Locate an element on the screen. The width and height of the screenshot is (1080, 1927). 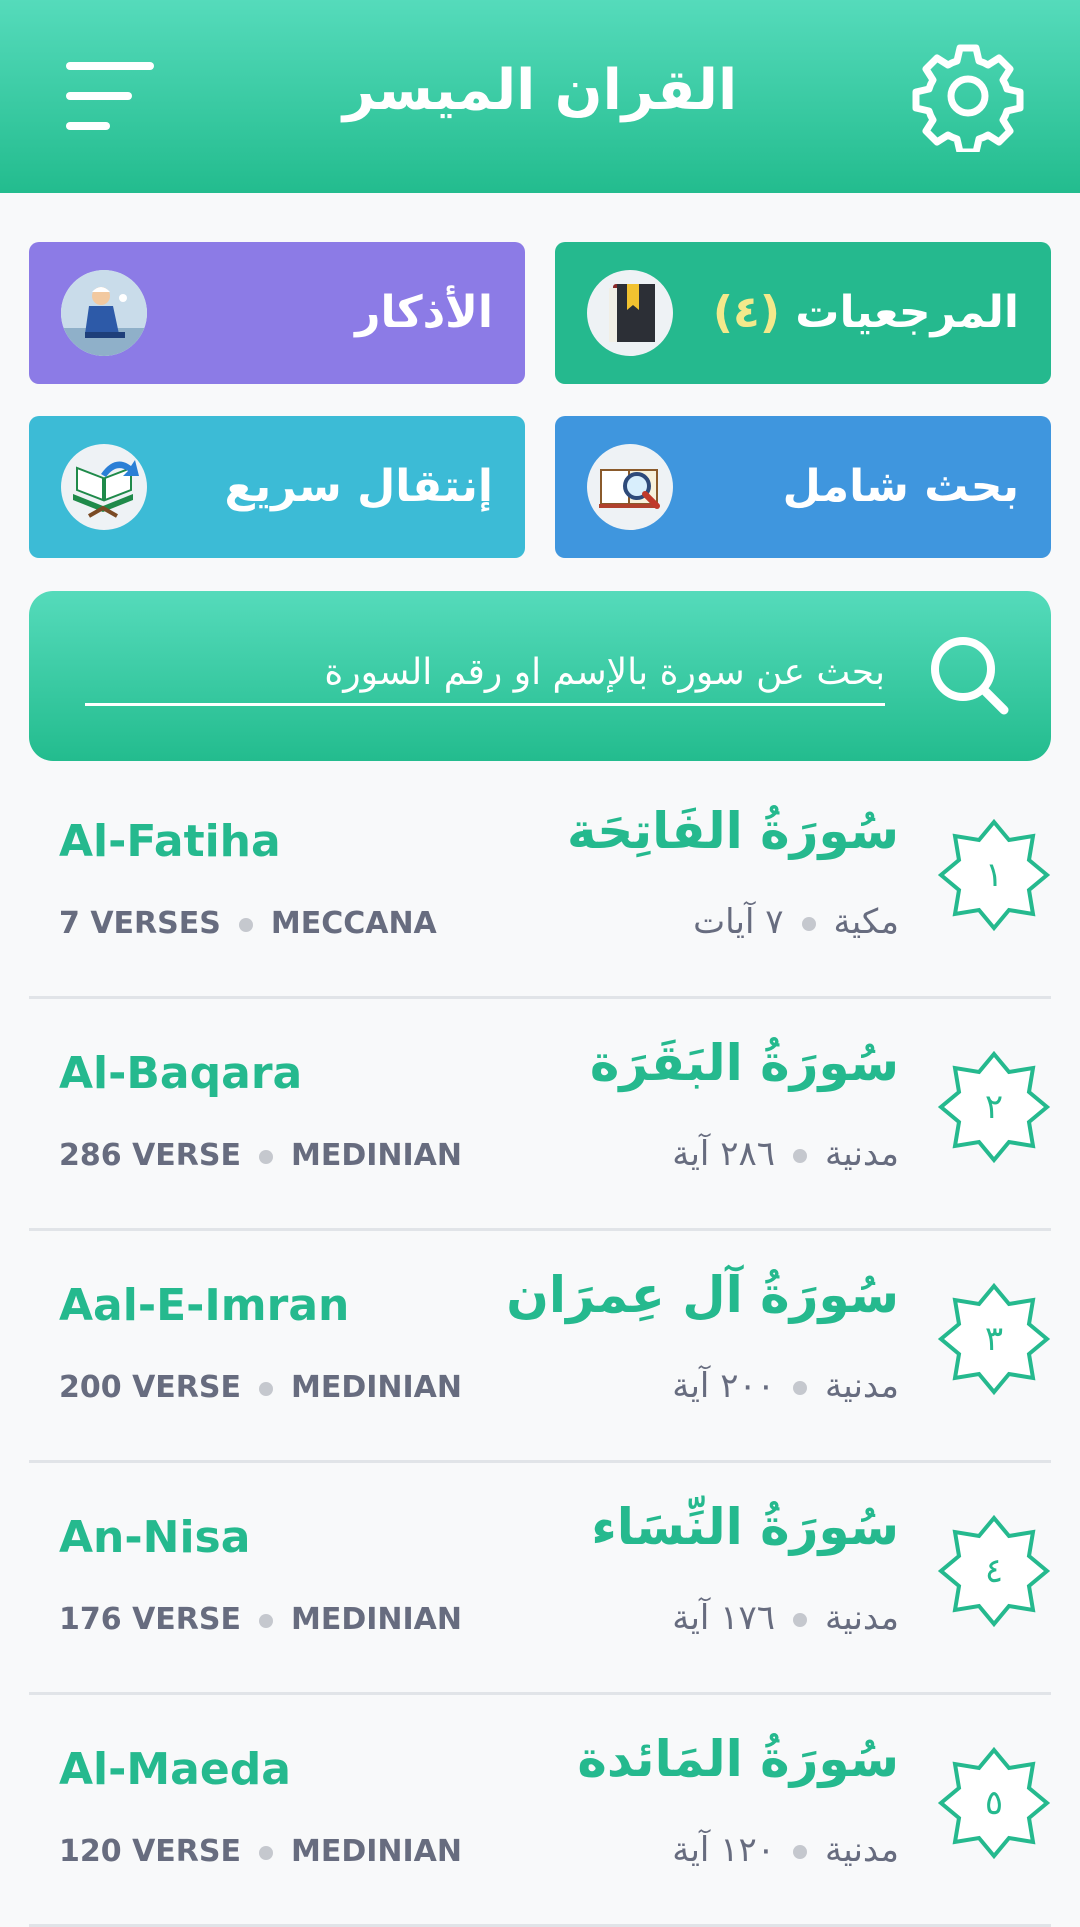
book-magnifier-icon is located at coordinates (630, 487).